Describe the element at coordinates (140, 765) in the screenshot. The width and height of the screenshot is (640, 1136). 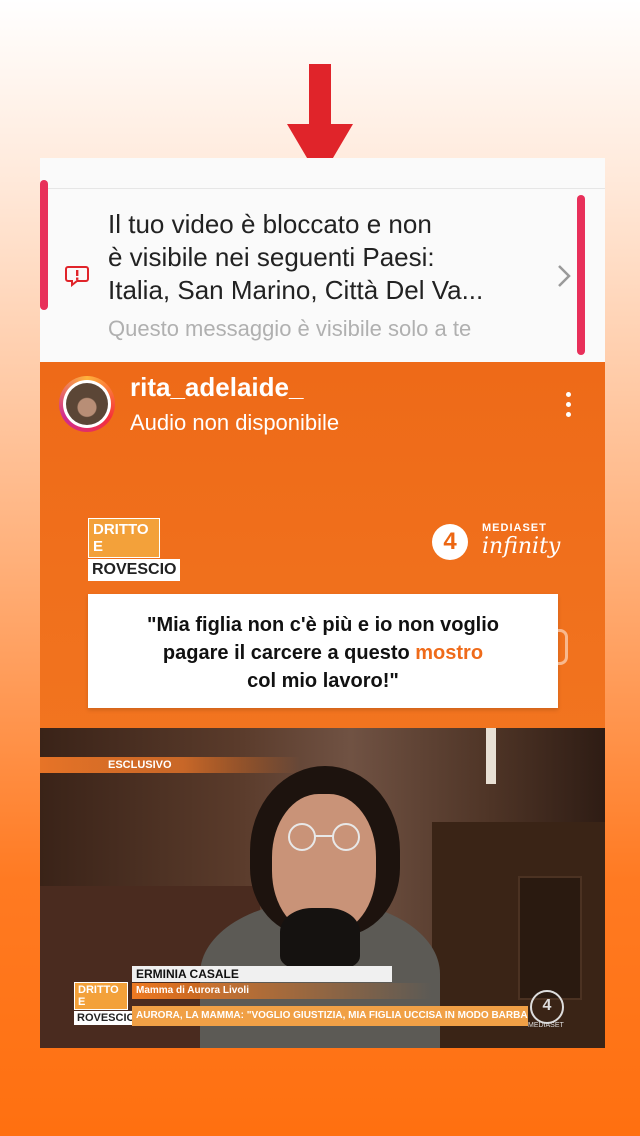
I see `exclusive-label: ESCLUSIVO` at that location.